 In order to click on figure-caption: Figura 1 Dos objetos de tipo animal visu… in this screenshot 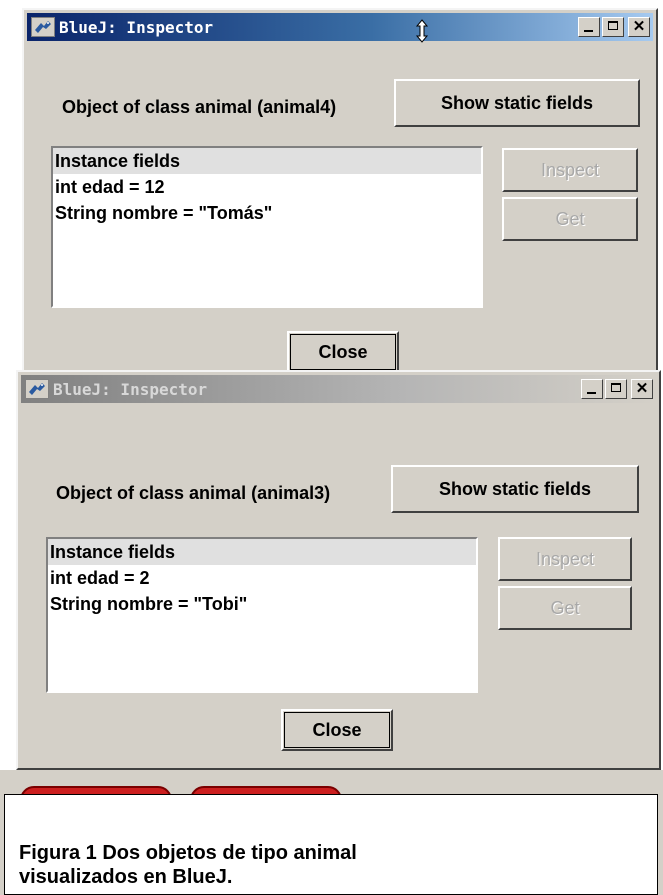, I will do `click(331, 844)`.